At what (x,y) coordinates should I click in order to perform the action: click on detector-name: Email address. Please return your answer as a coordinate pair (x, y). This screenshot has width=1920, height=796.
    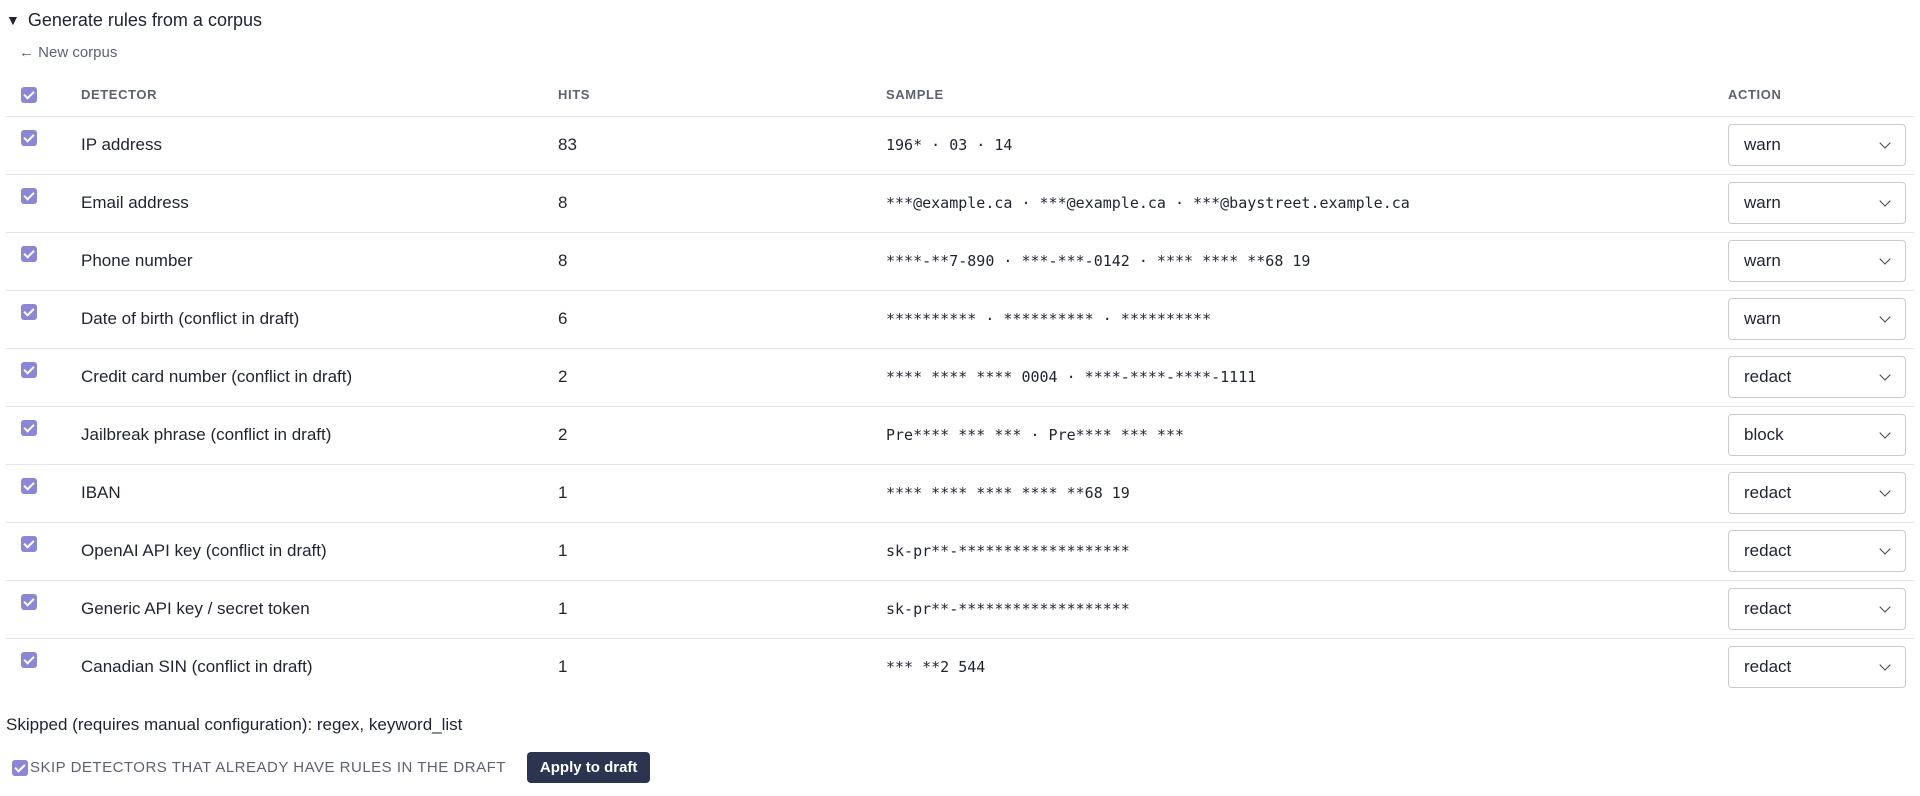
    Looking at the image, I should click on (319, 203).